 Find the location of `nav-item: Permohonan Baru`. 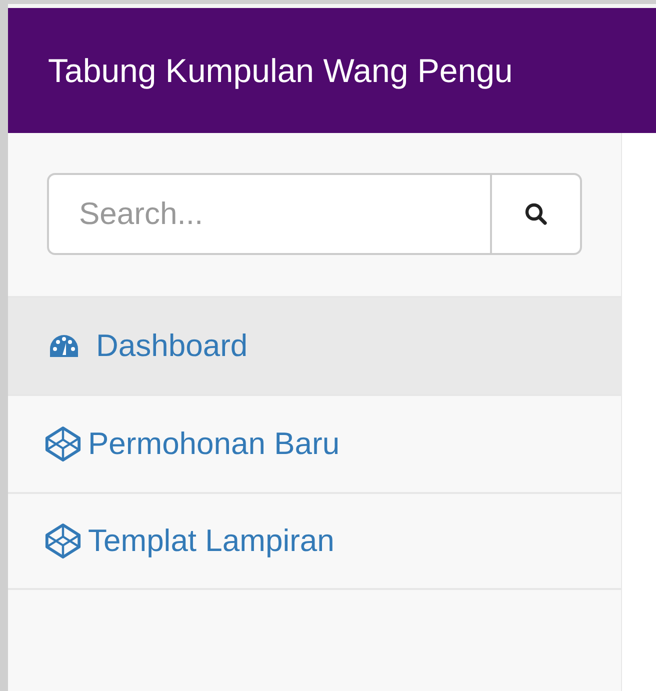

nav-item: Permohonan Baru is located at coordinates (314, 443).